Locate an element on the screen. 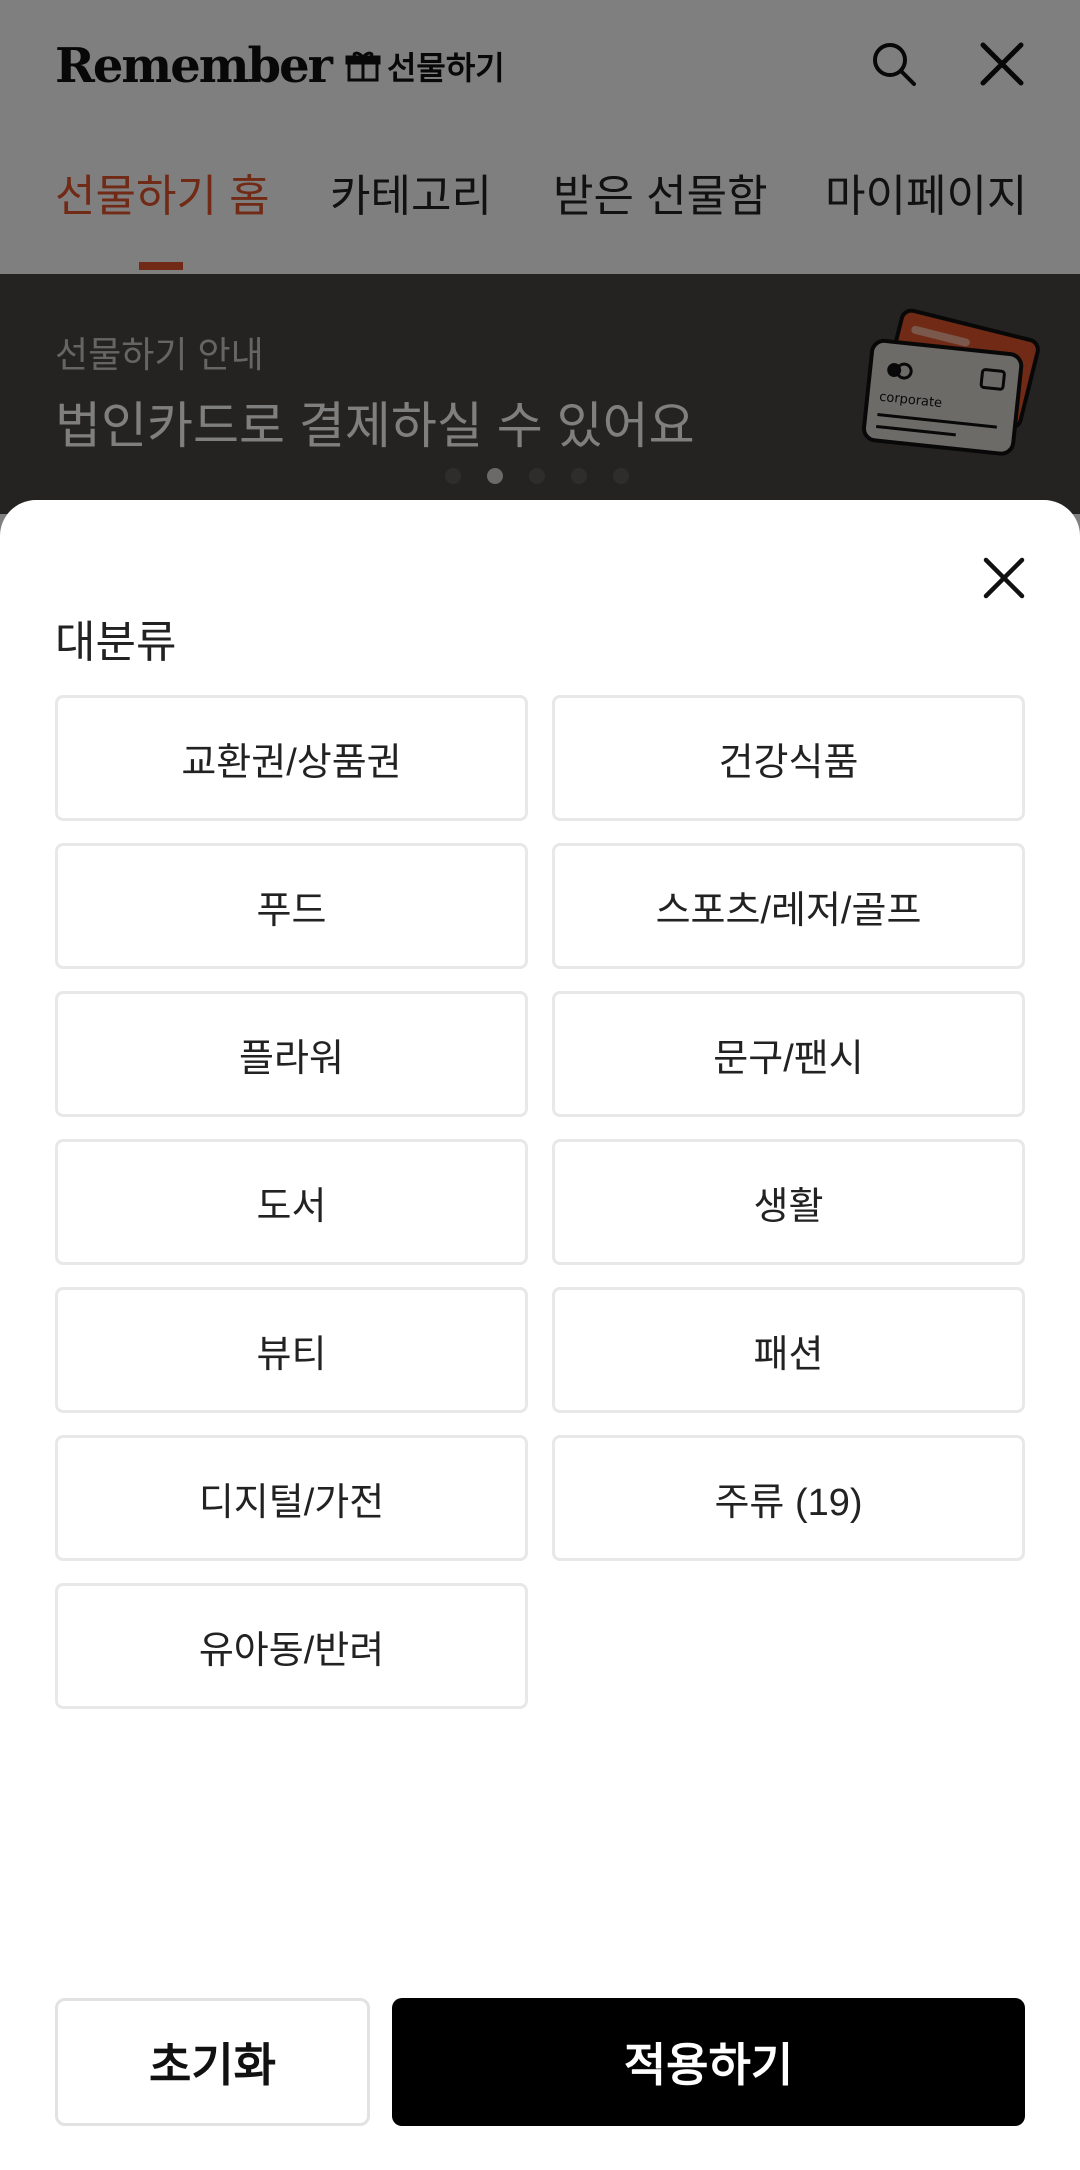 The height and width of the screenshot is (2170, 1080). sheet-title: 대분류 is located at coordinates (116, 642).